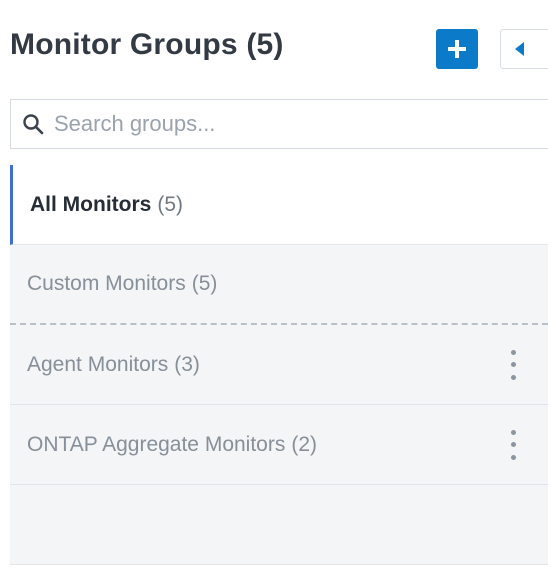  Describe the element at coordinates (124, 44) in the screenshot. I see `title-text: Monitor Groups` at that location.